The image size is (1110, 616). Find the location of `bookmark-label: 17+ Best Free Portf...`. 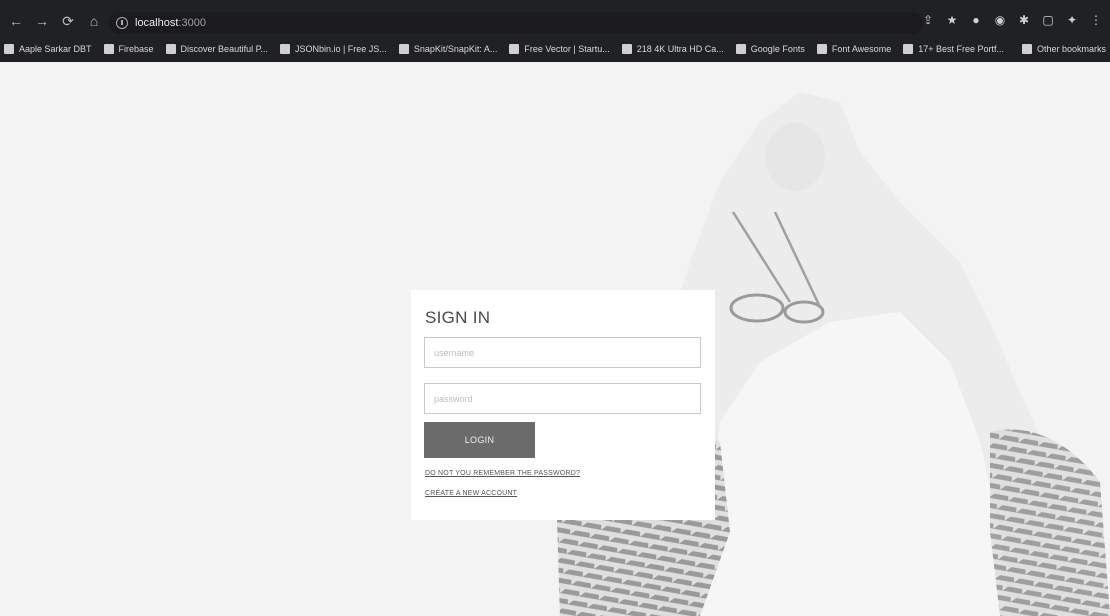

bookmark-label: 17+ Best Free Portf... is located at coordinates (961, 49).